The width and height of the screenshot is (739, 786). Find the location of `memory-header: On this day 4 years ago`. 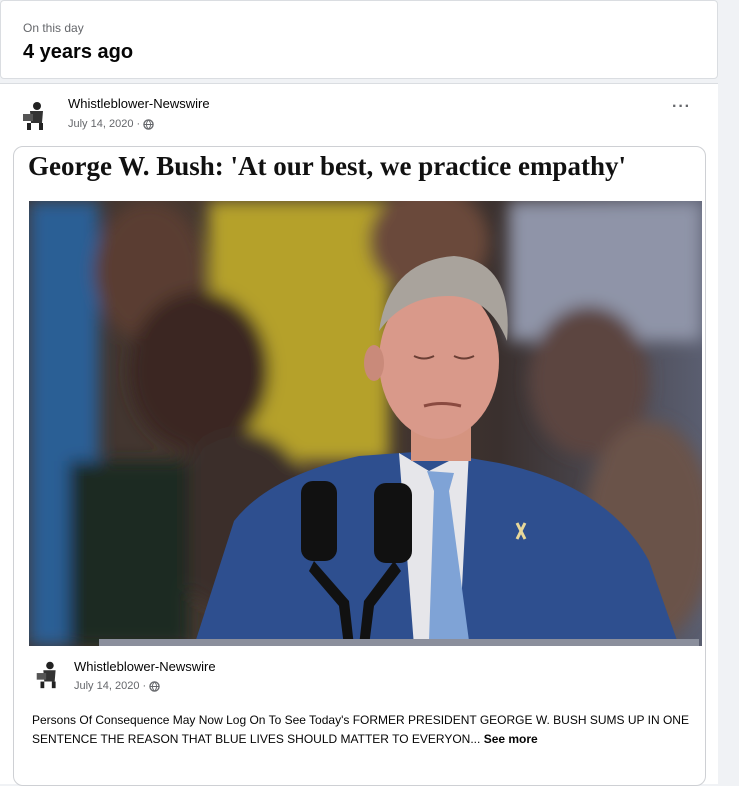

memory-header: On this day 4 years ago is located at coordinates (359, 39).